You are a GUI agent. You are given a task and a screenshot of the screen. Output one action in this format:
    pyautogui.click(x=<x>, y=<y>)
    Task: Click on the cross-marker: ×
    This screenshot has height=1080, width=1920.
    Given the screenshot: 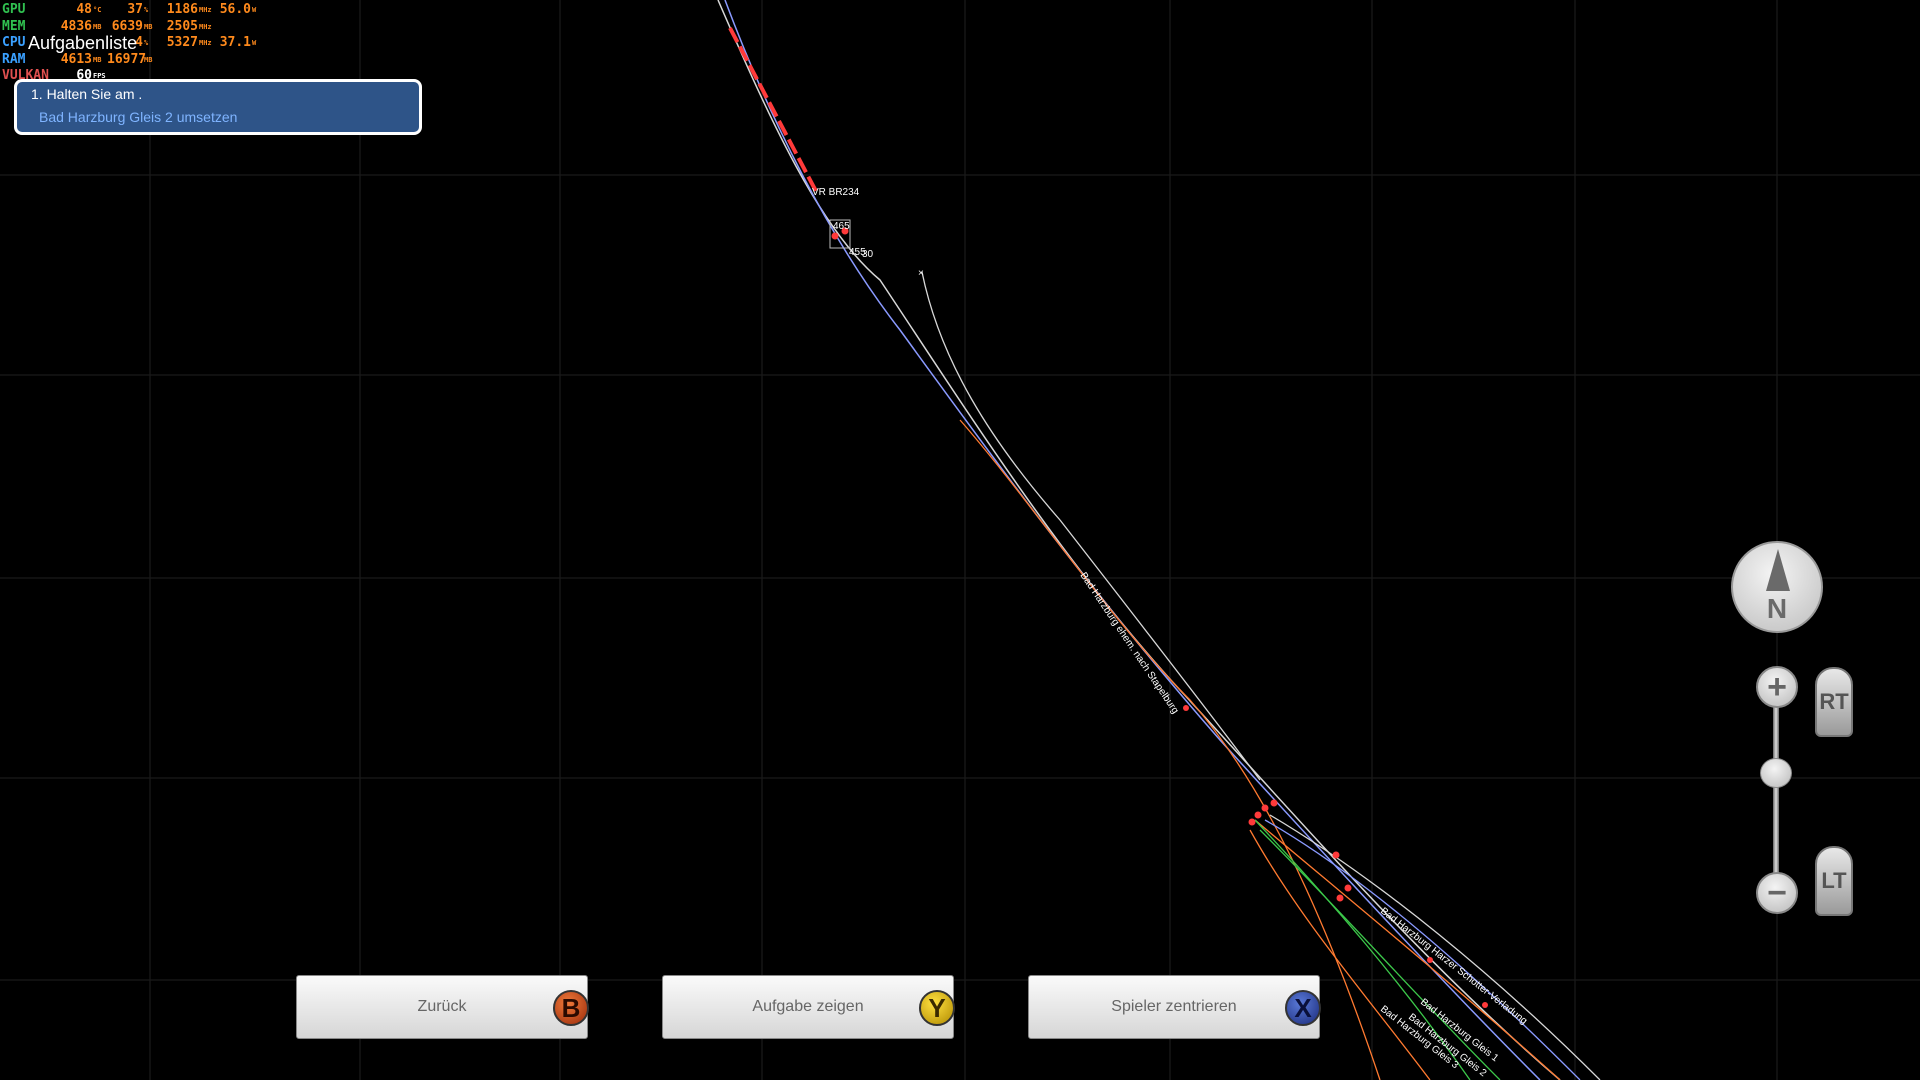 What is the action you would take?
    pyautogui.click(x=921, y=273)
    